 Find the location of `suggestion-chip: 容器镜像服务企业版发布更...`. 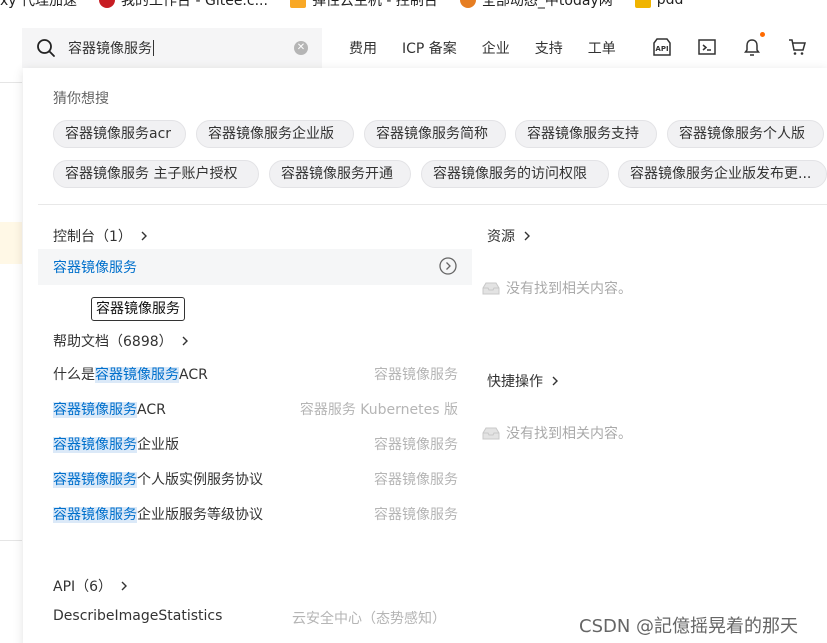

suggestion-chip: 容器镜像服务企业版发布更... is located at coordinates (722, 174).